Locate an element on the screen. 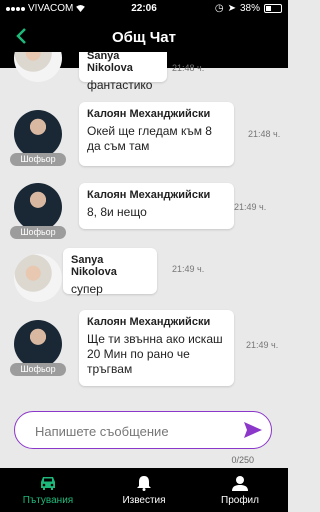 This screenshot has height=512, width=320. tab-notifications: Известия is located at coordinates (144, 490).